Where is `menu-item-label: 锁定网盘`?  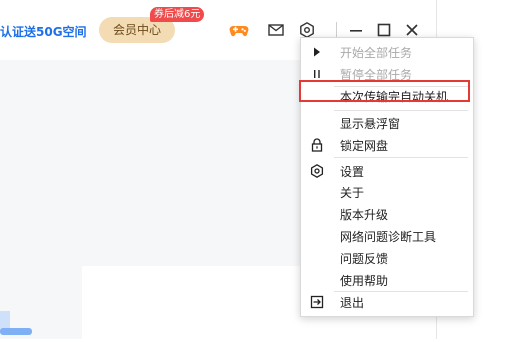
menu-item-label: 锁定网盘 is located at coordinates (364, 146).